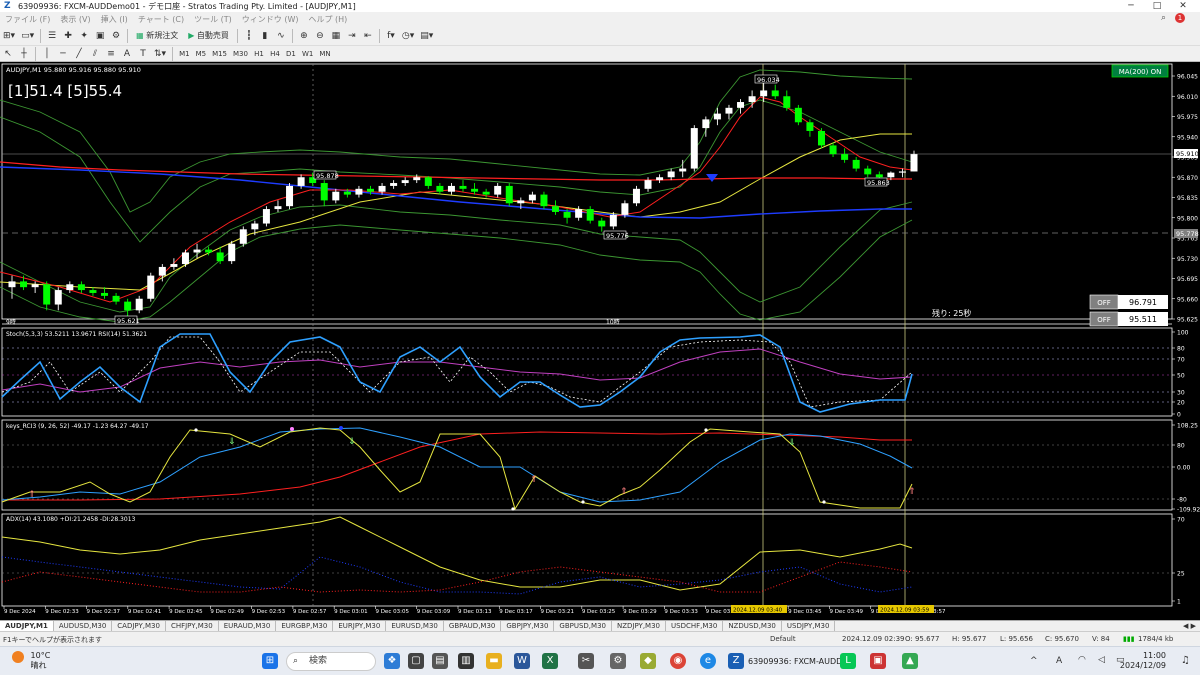  I want to click on start-icon: ⊞, so click(270, 661).